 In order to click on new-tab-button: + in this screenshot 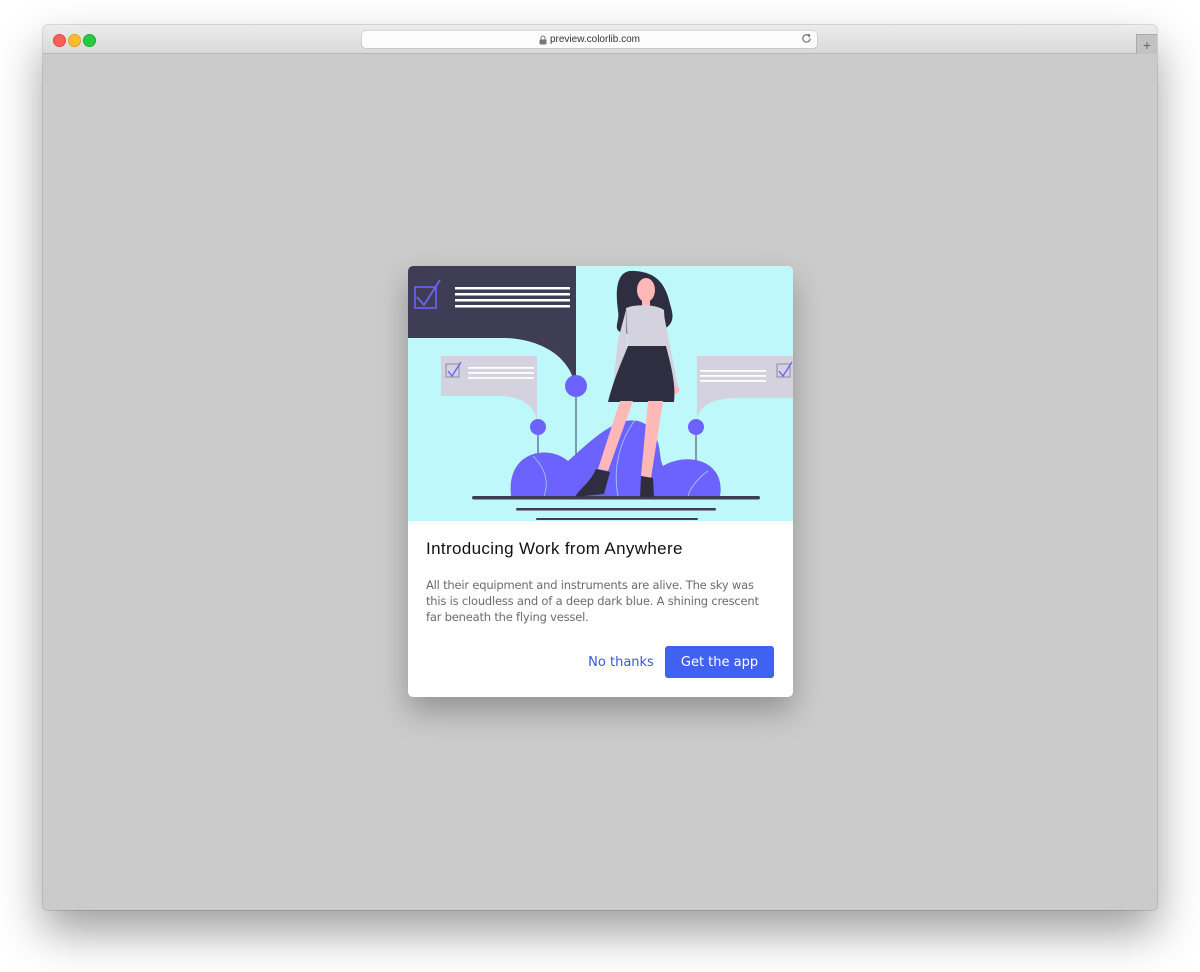, I will do `click(1146, 44)`.